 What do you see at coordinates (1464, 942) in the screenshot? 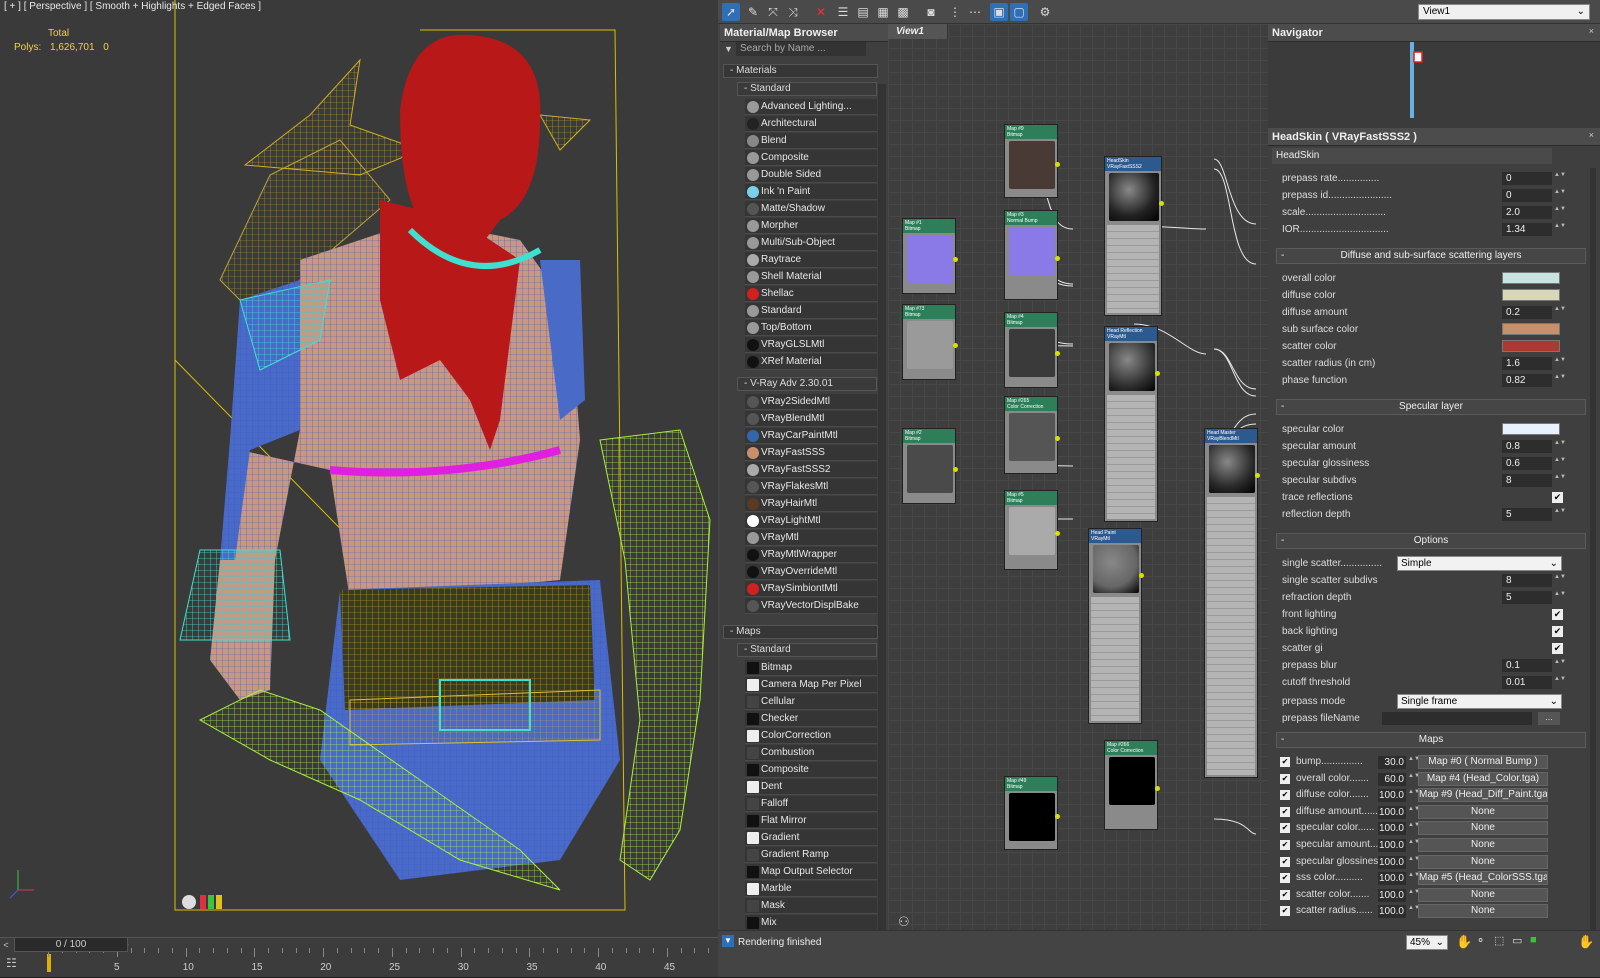
I see `pan-icon: ✋` at bounding box center [1464, 942].